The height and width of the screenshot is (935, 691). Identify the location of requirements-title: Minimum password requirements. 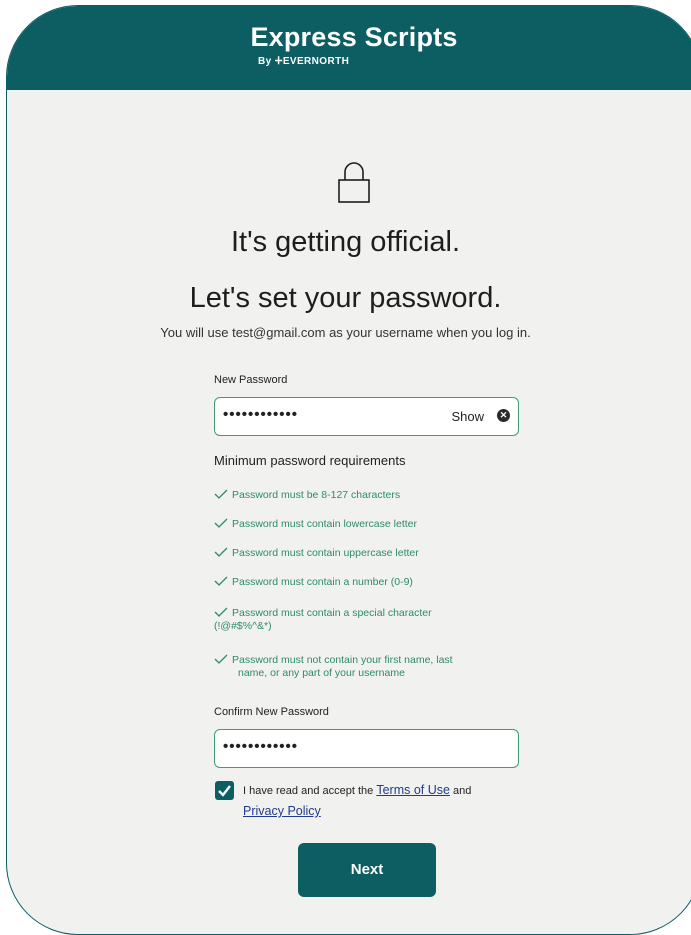
(310, 460).